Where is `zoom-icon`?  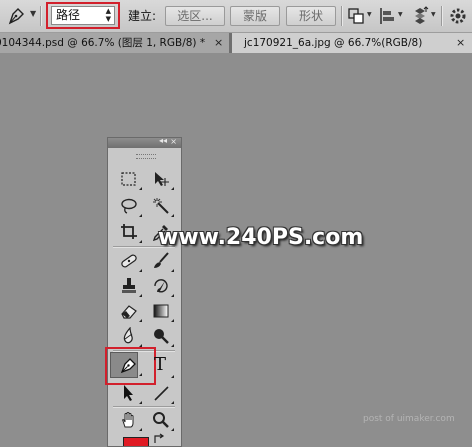
zoom-icon is located at coordinates (161, 420).